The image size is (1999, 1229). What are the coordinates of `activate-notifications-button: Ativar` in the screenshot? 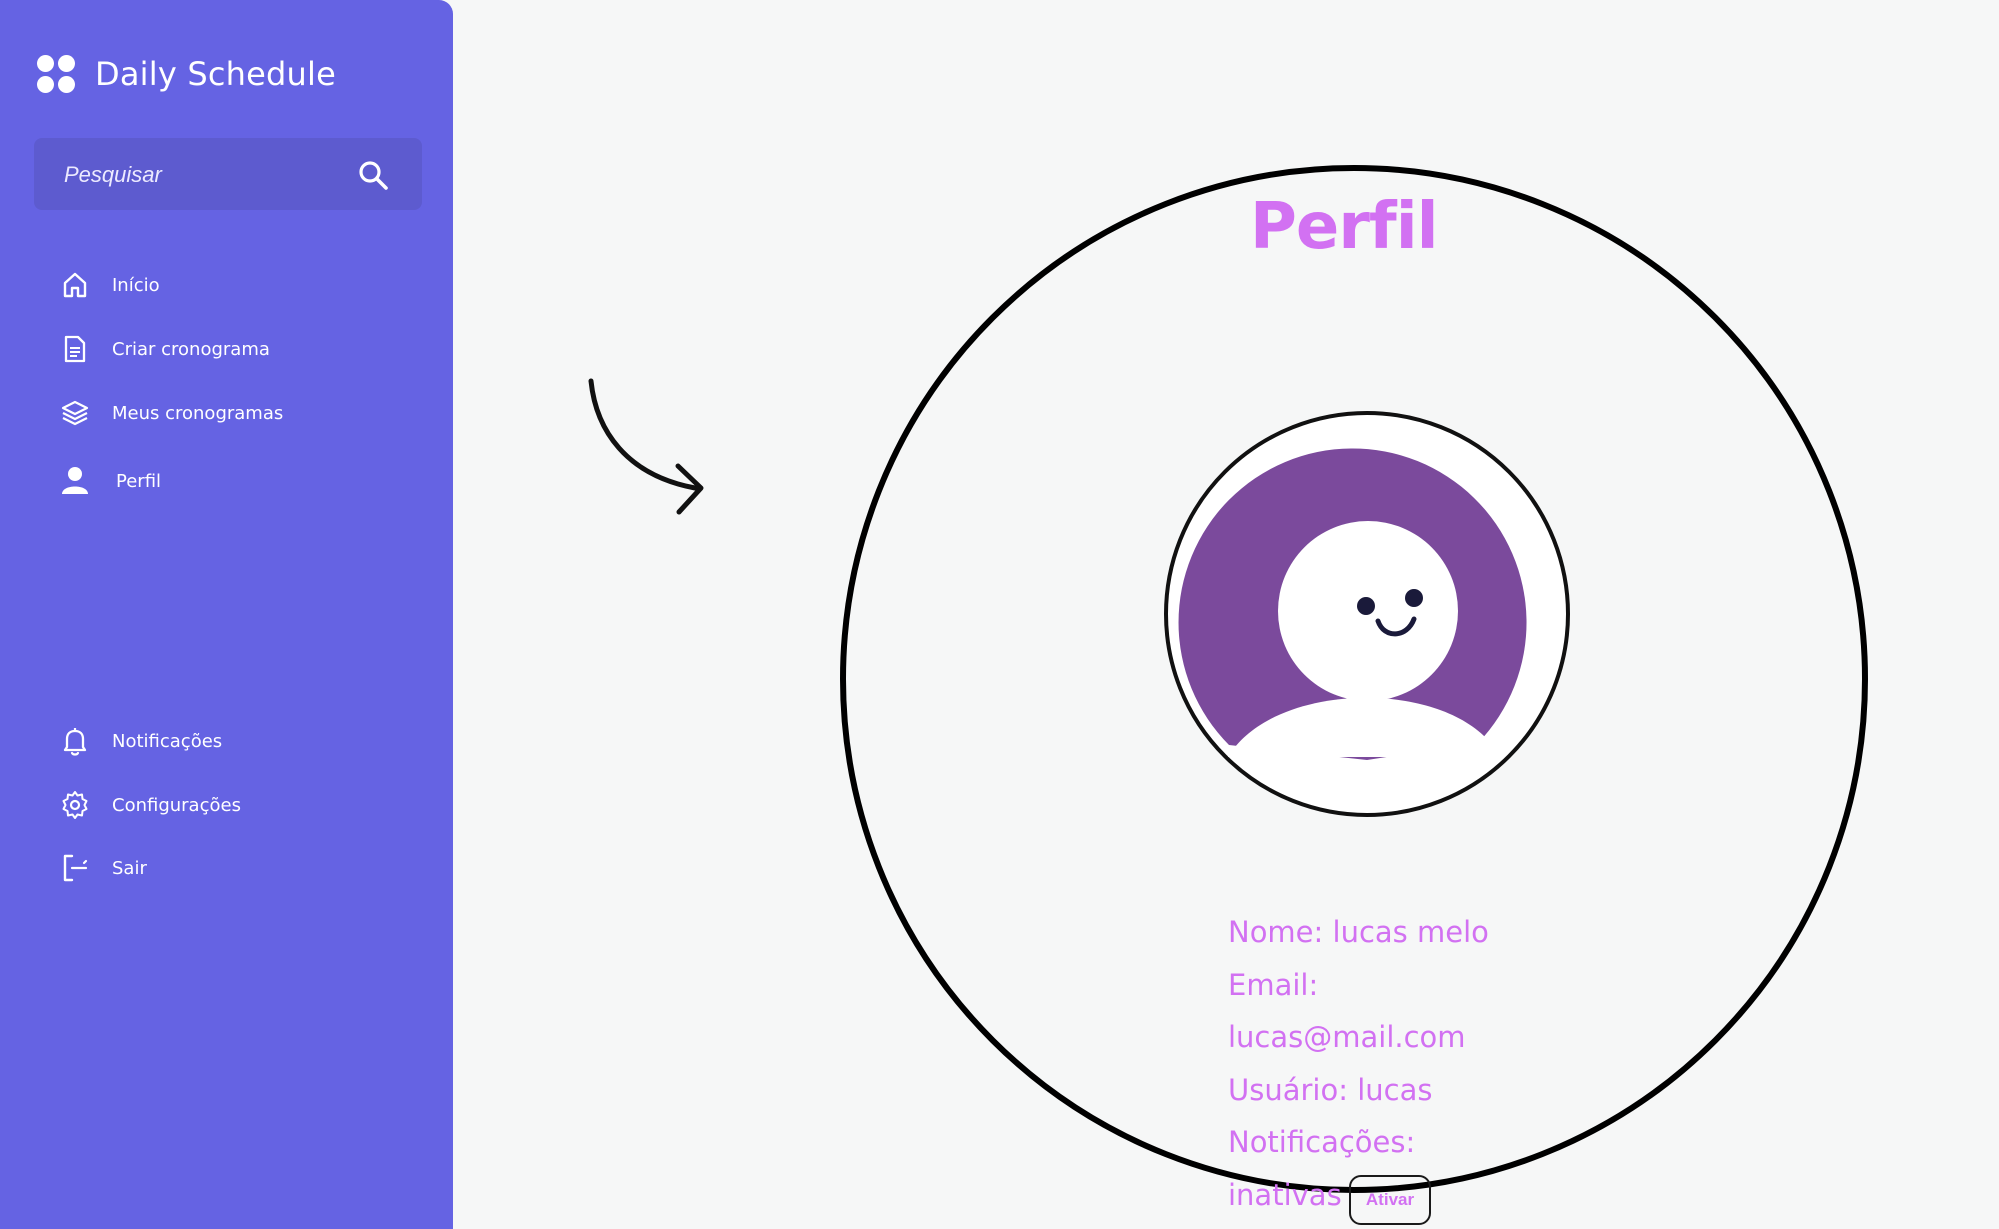 It's located at (1390, 1200).